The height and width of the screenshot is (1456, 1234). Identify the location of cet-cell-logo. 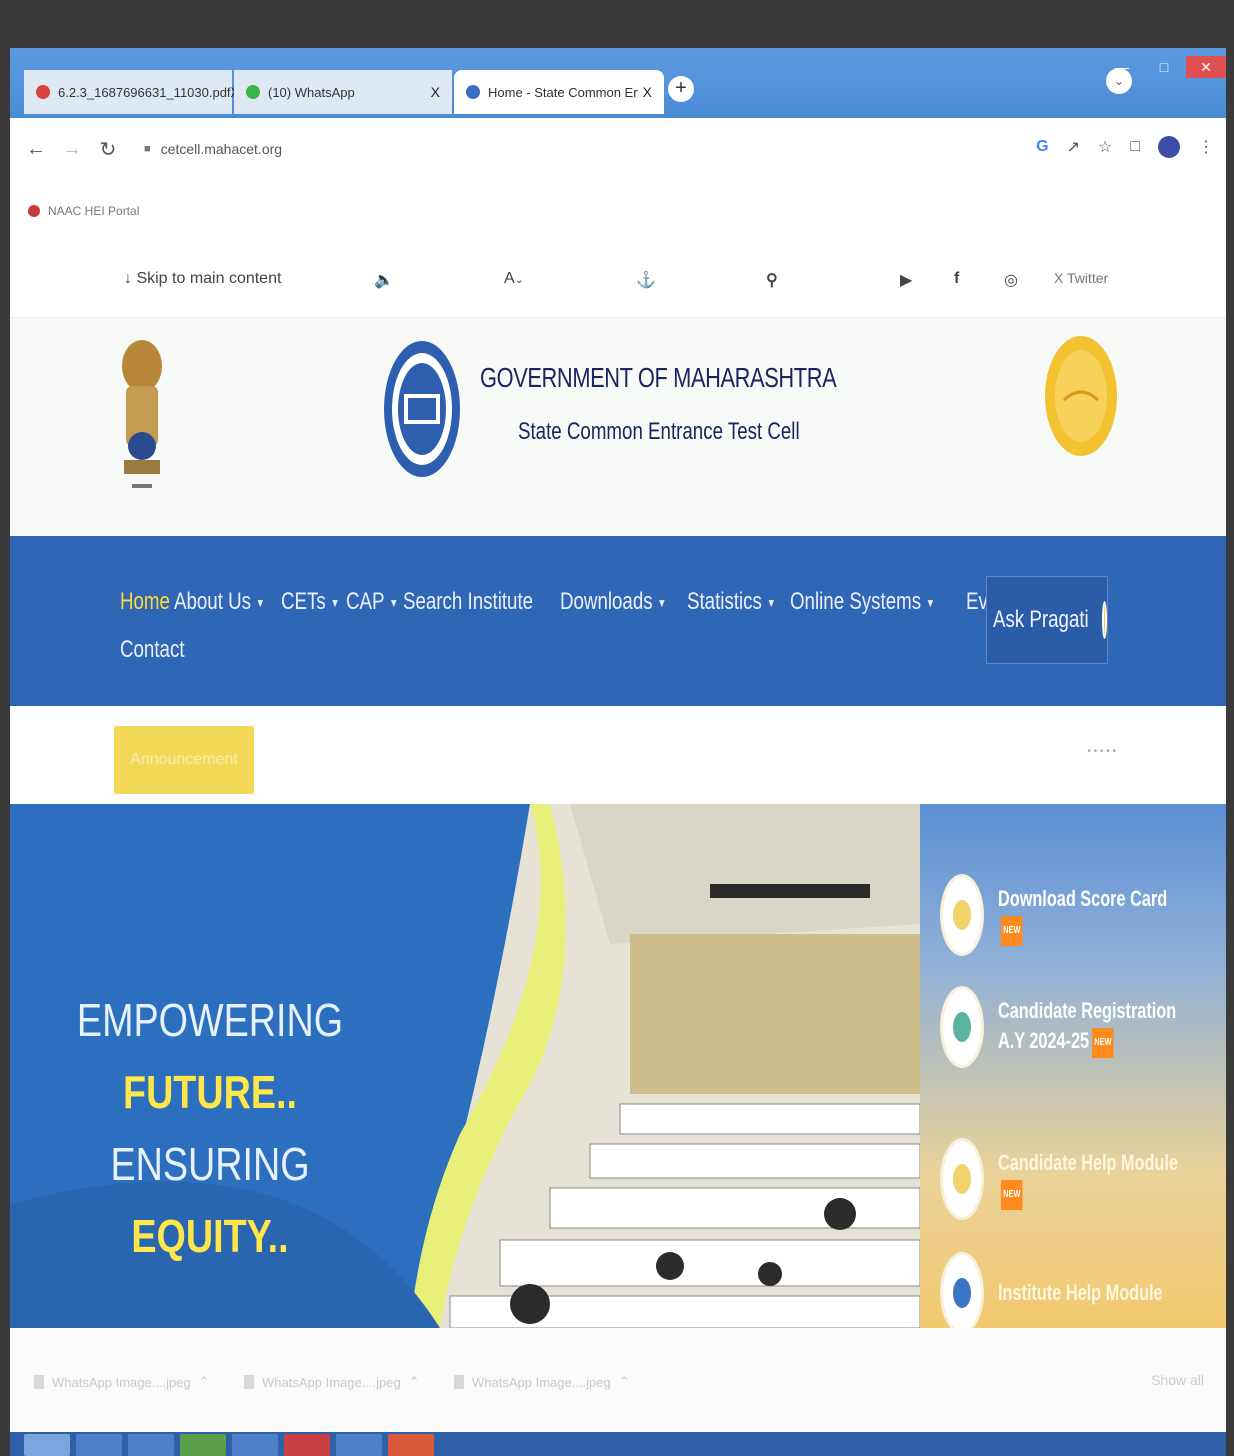
(422, 409).